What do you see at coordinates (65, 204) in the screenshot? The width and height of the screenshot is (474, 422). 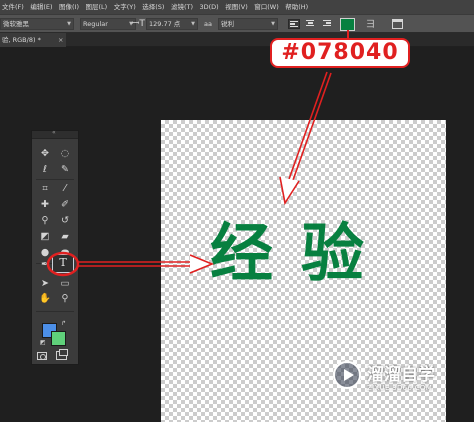 I see `brush-icon: ✐` at bounding box center [65, 204].